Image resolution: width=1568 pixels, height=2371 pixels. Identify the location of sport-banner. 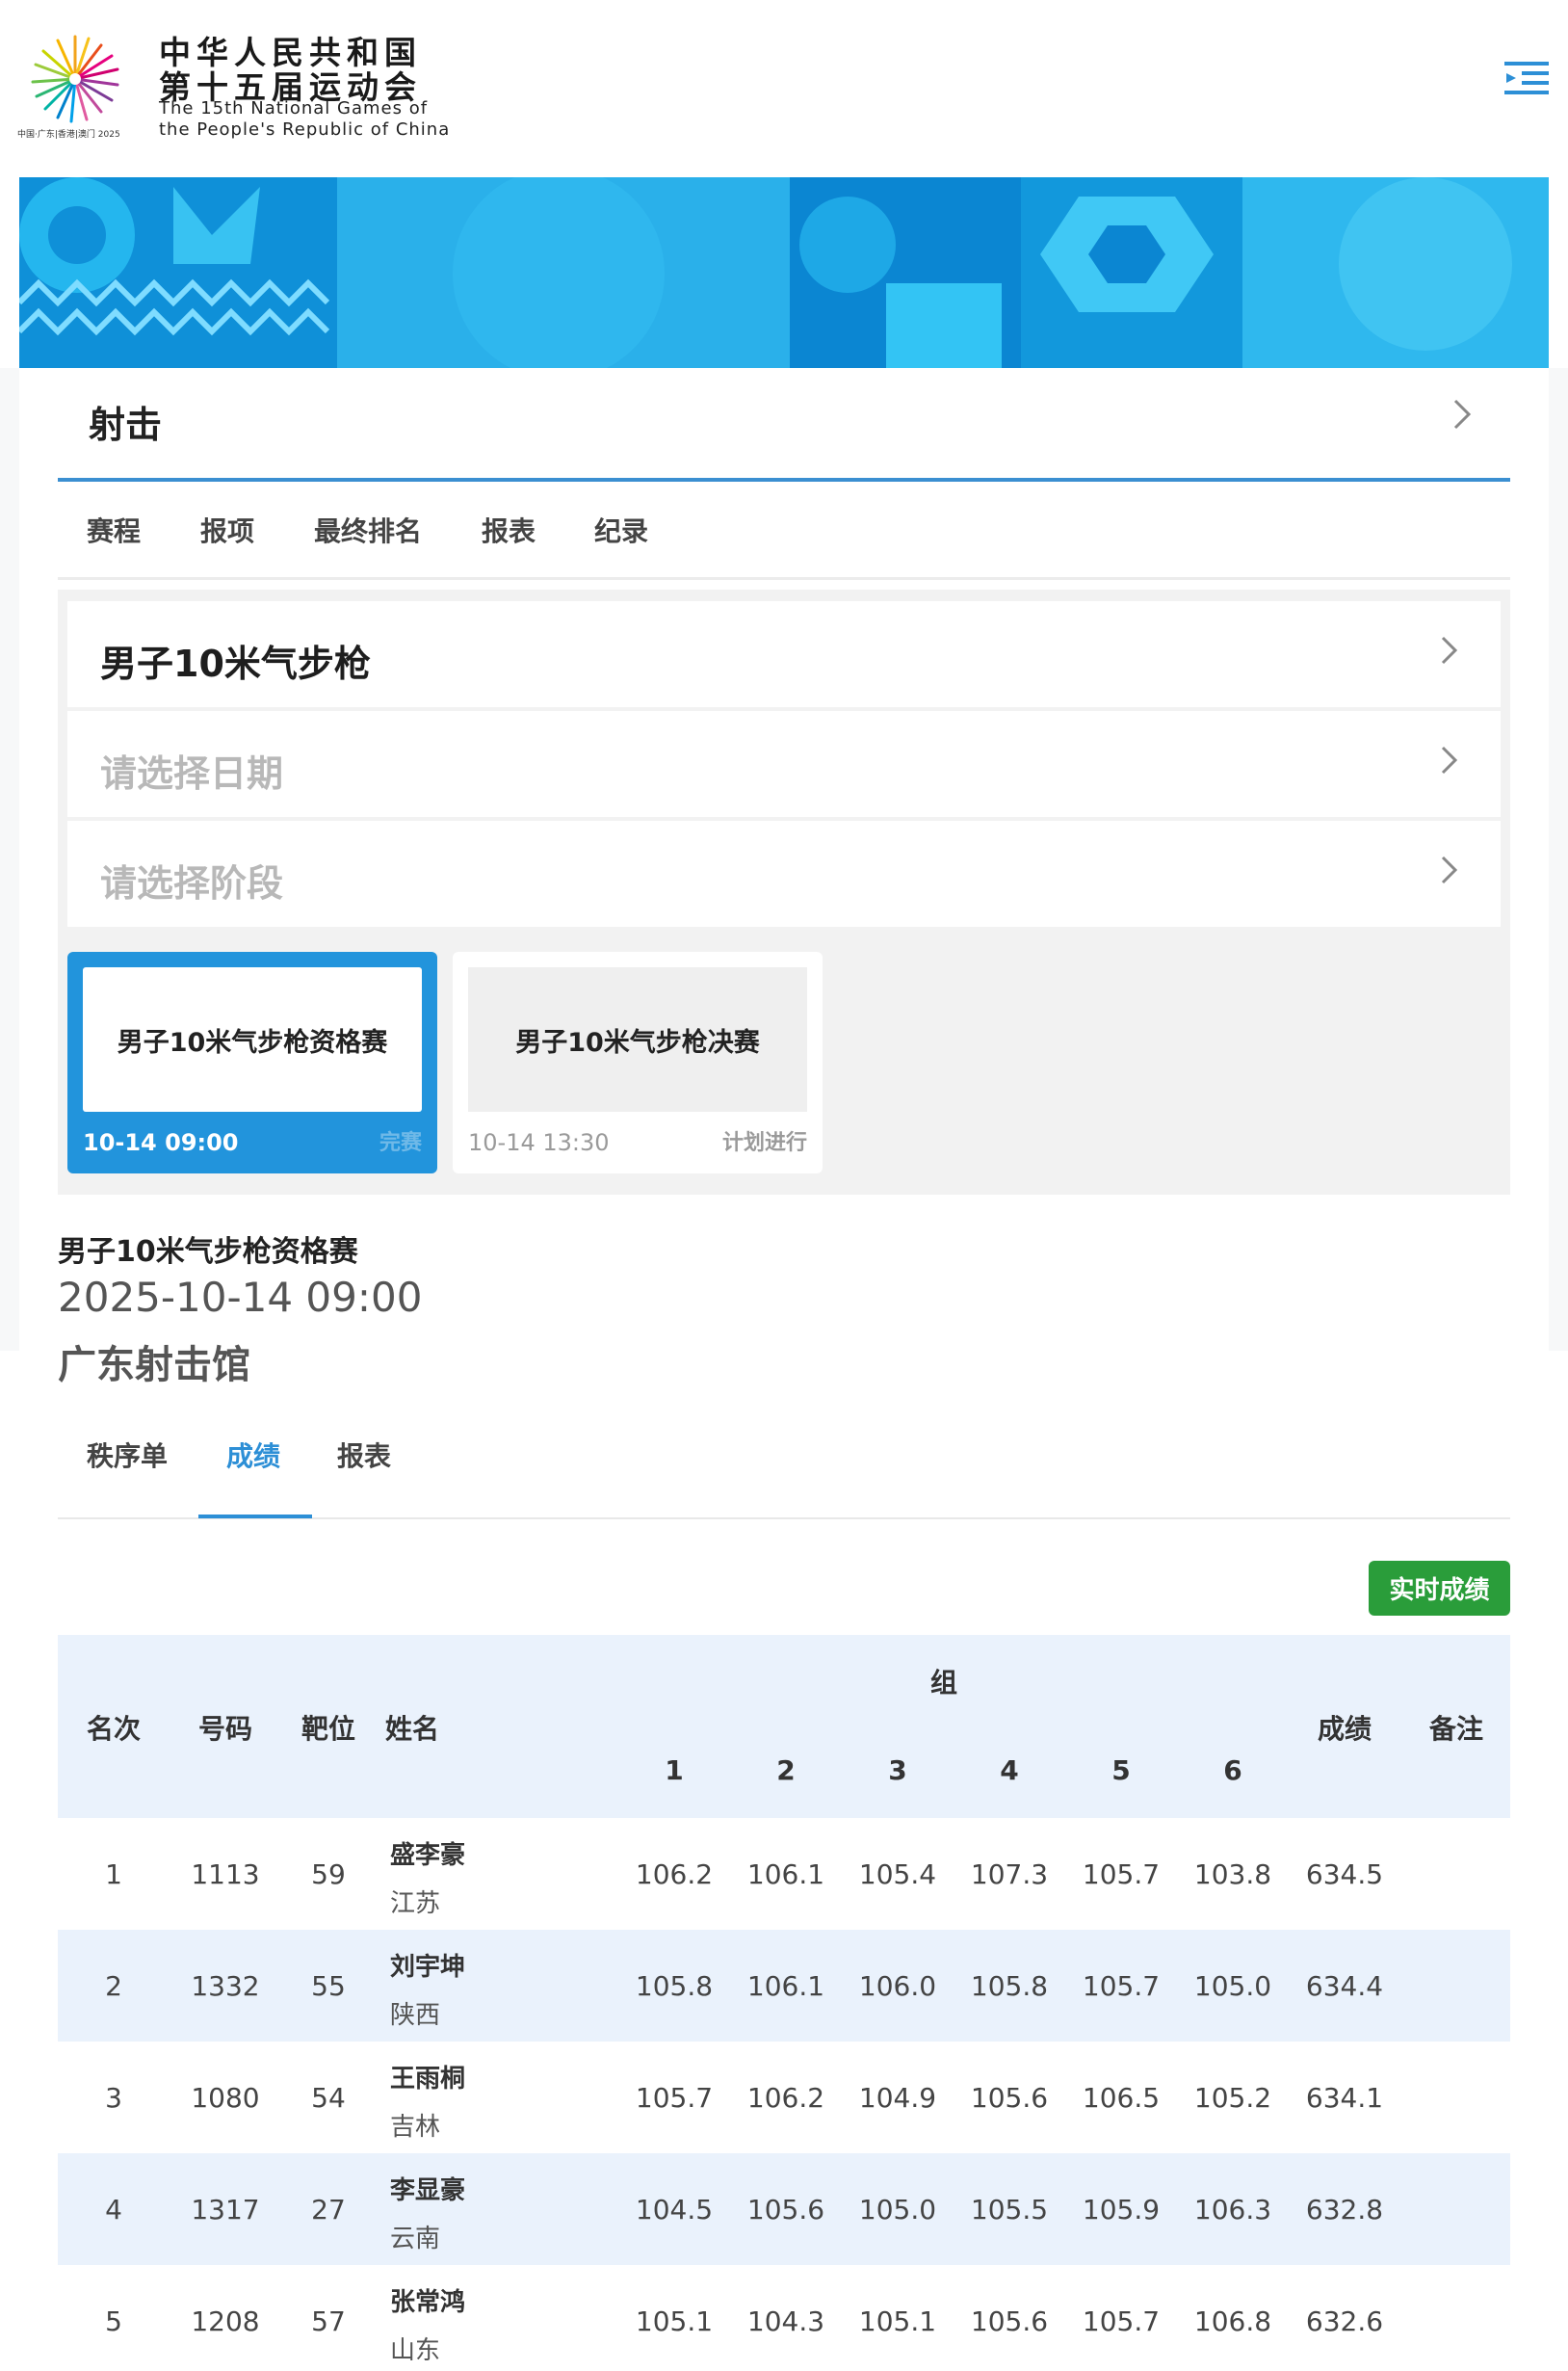
(784, 272).